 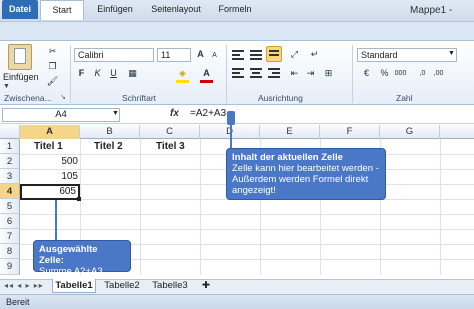 What do you see at coordinates (52, 66) in the screenshot?
I see `copy-icon: ❐` at bounding box center [52, 66].